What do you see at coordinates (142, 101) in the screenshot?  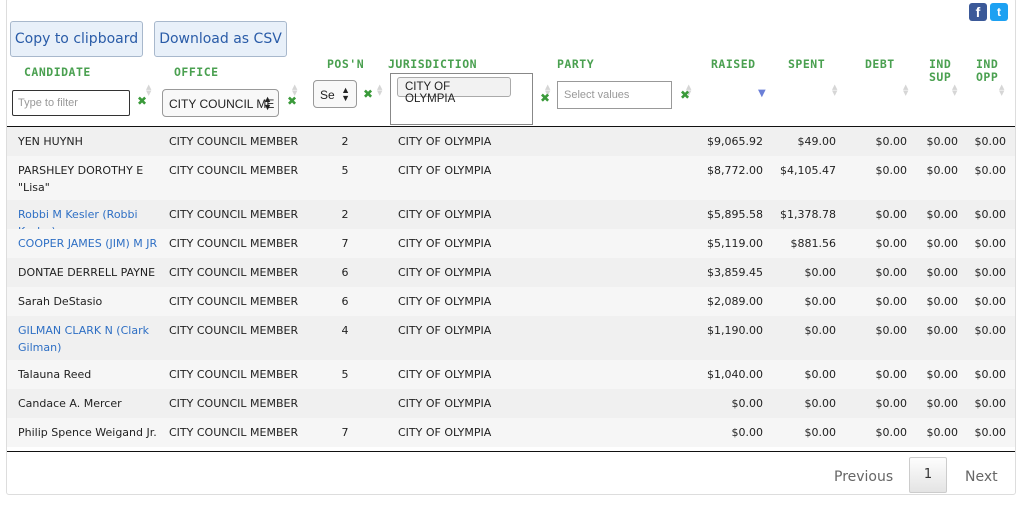 I see `clear-candidate-filter-icon: ✖` at bounding box center [142, 101].